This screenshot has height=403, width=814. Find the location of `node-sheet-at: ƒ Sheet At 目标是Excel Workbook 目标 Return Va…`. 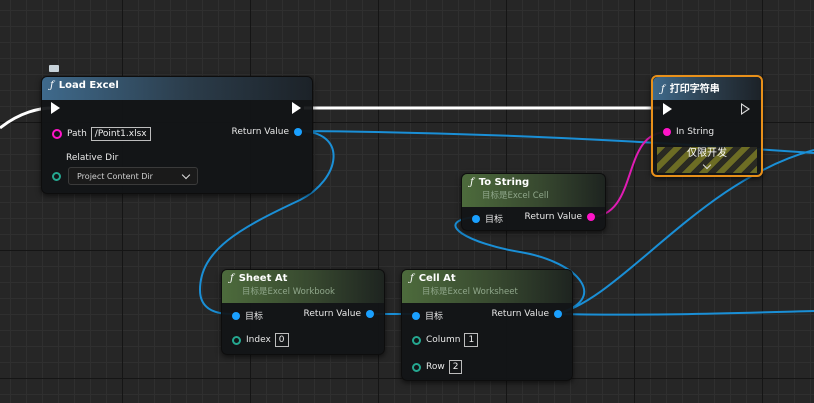

node-sheet-at: ƒ Sheet At 目标是Excel Workbook 目标 Return Va… is located at coordinates (303, 312).